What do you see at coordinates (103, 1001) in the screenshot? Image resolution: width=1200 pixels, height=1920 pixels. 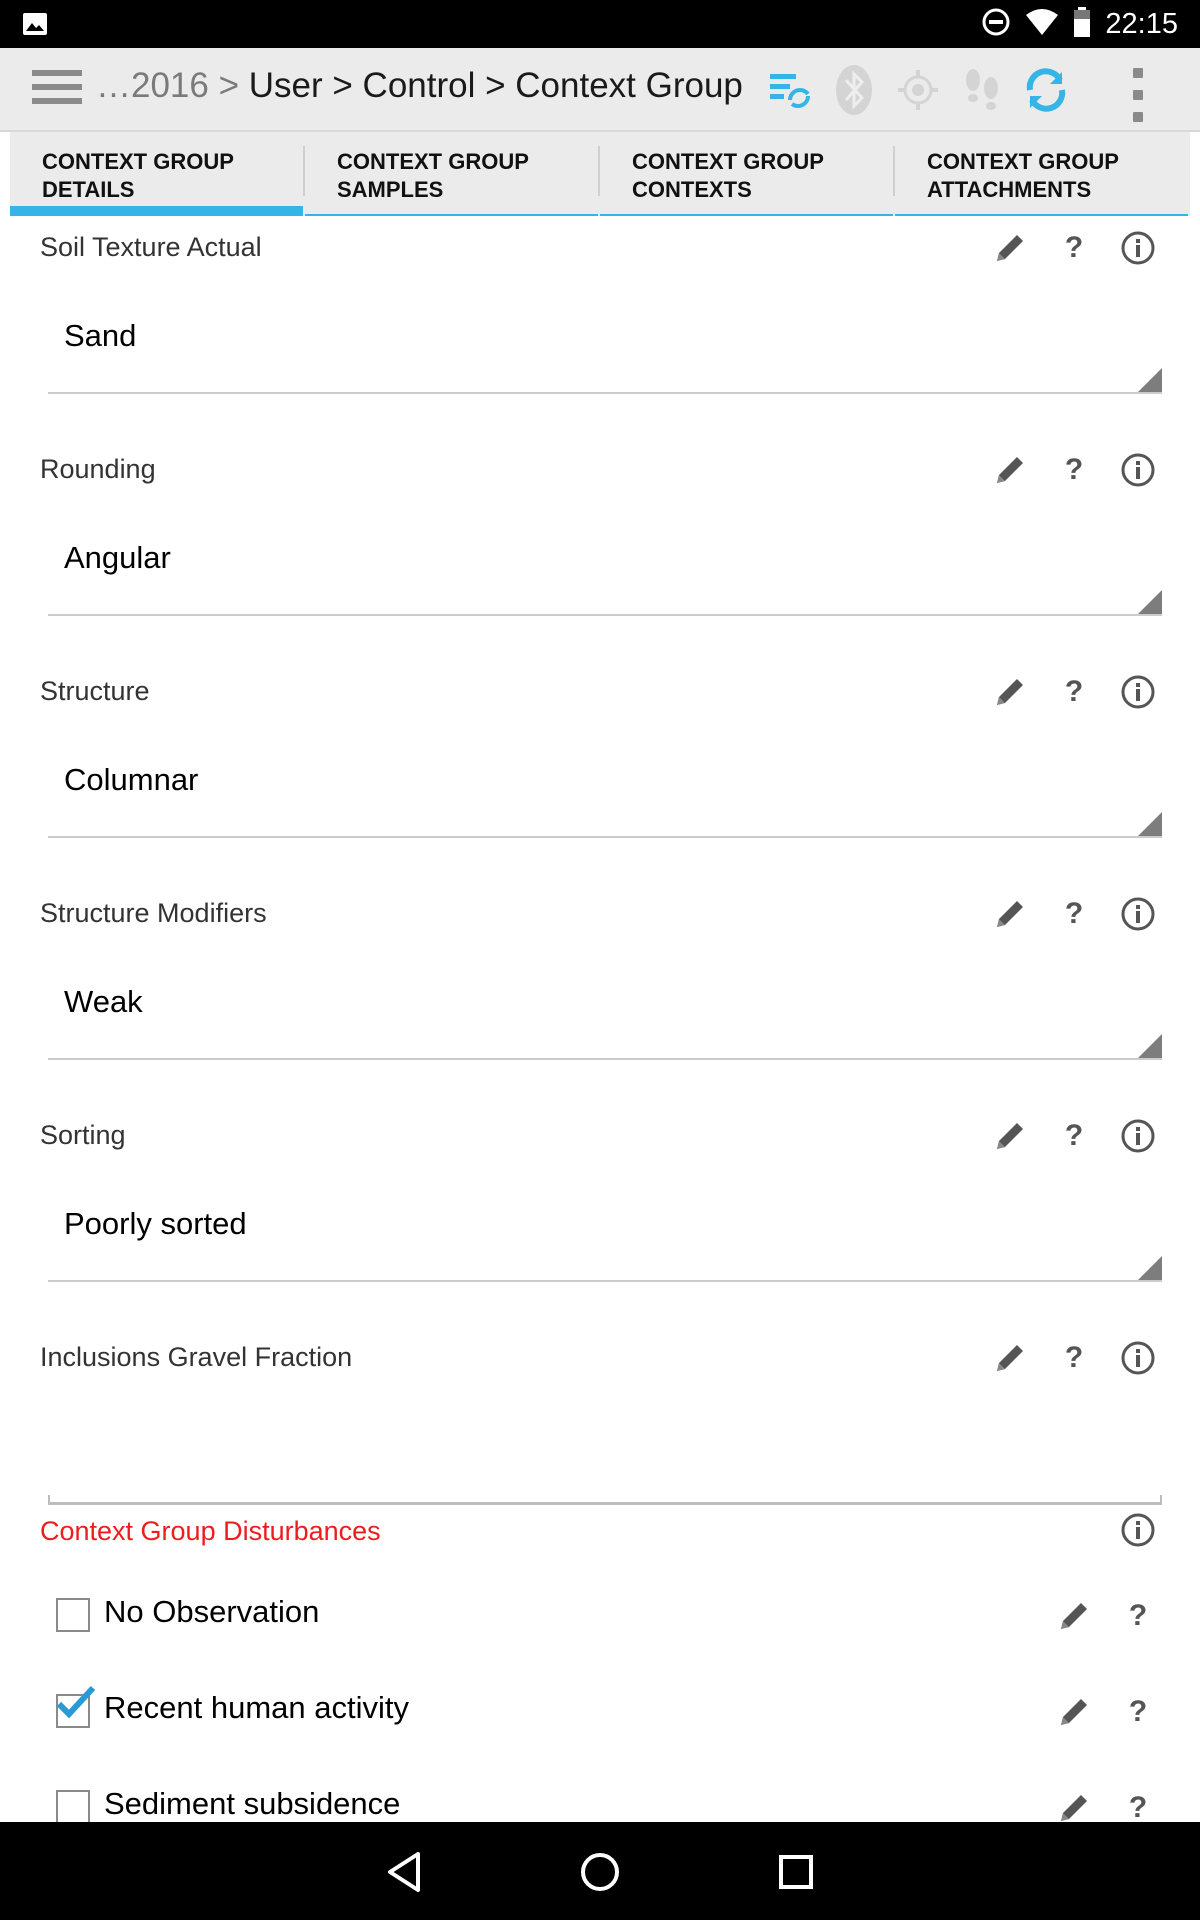 I see `dropdown-value: Weak` at bounding box center [103, 1001].